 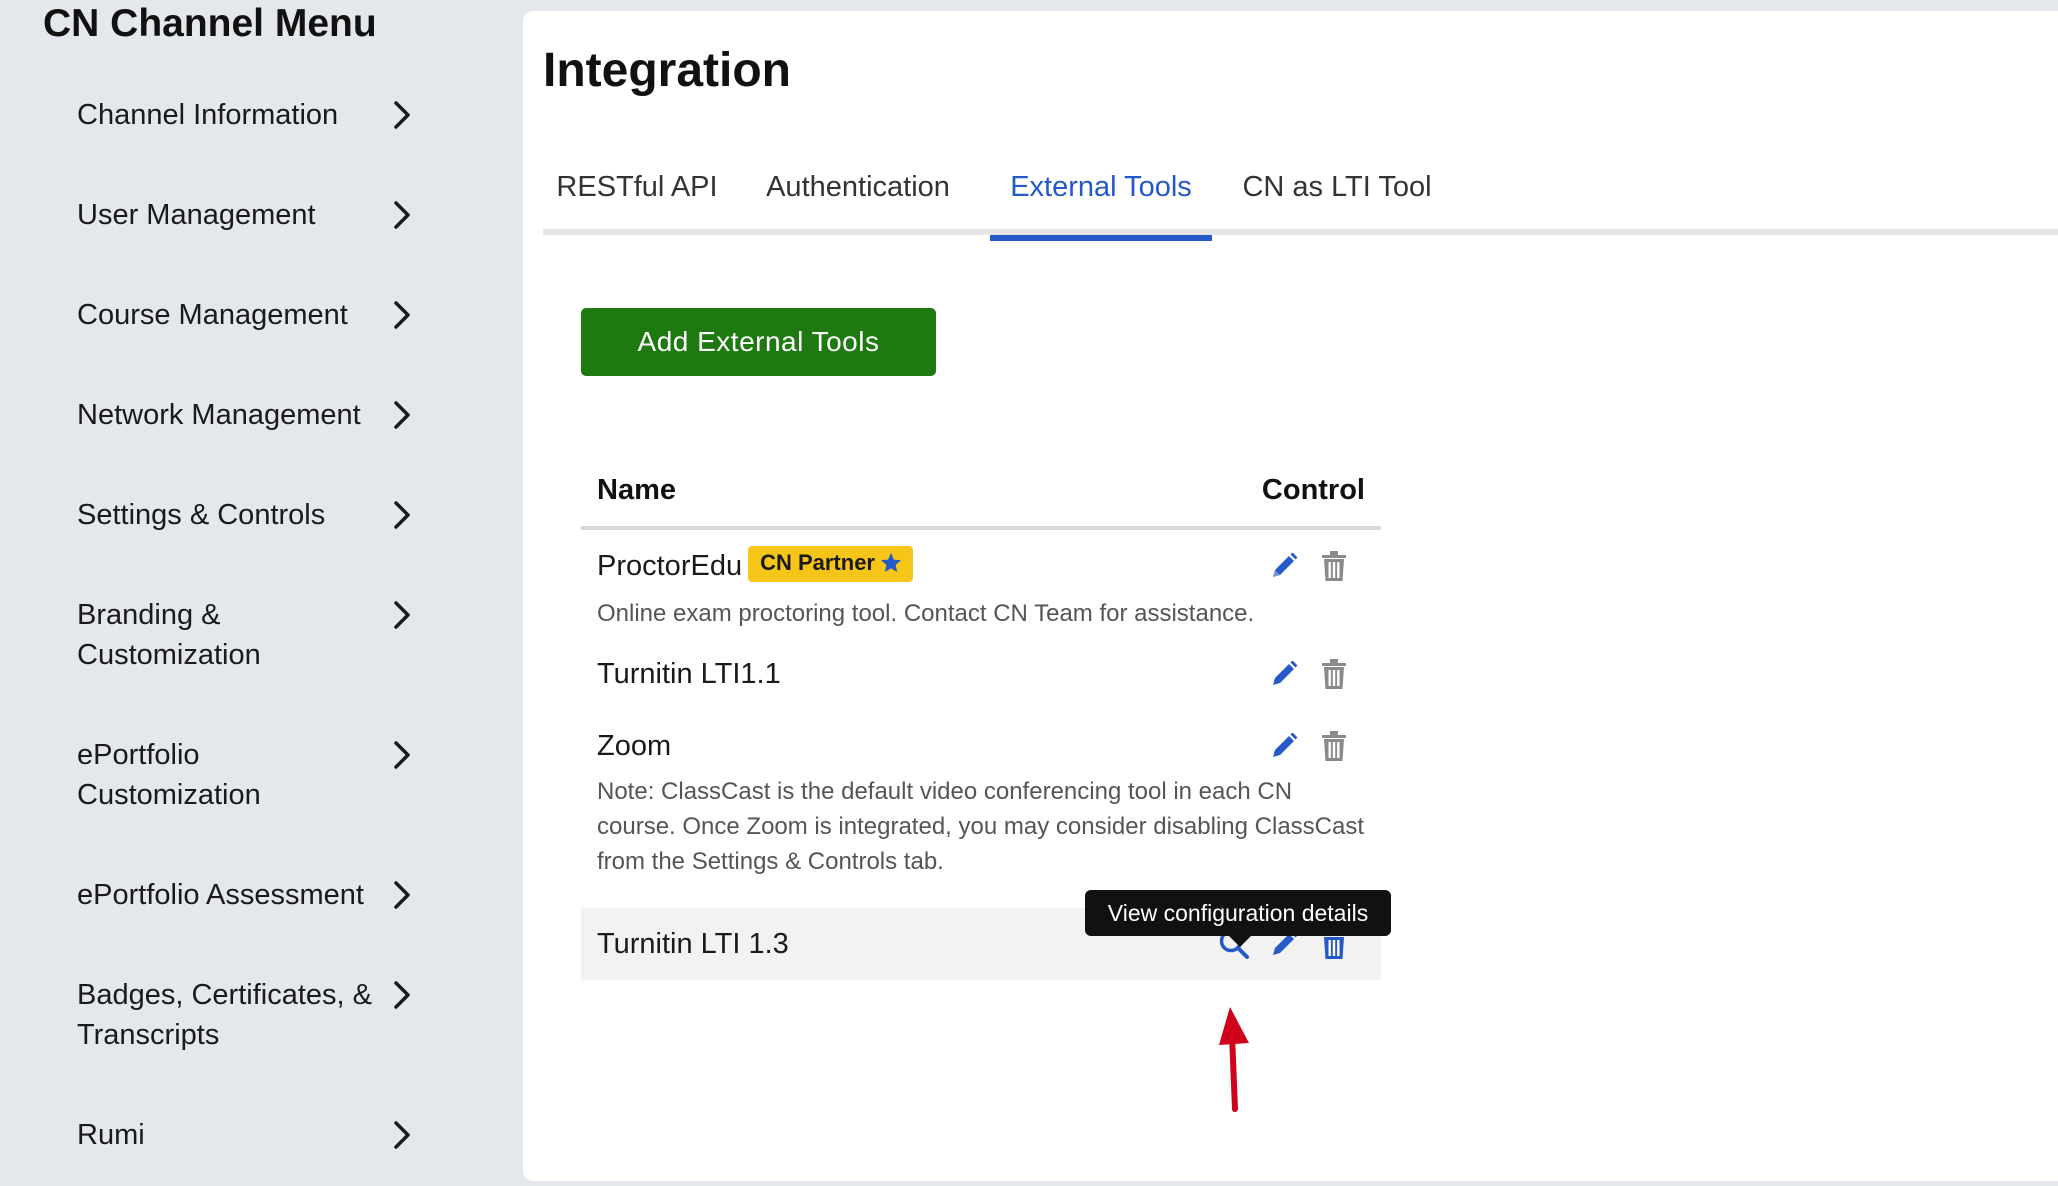 What do you see at coordinates (1101, 196) in the screenshot?
I see `tab-external-tools: External Tools` at bounding box center [1101, 196].